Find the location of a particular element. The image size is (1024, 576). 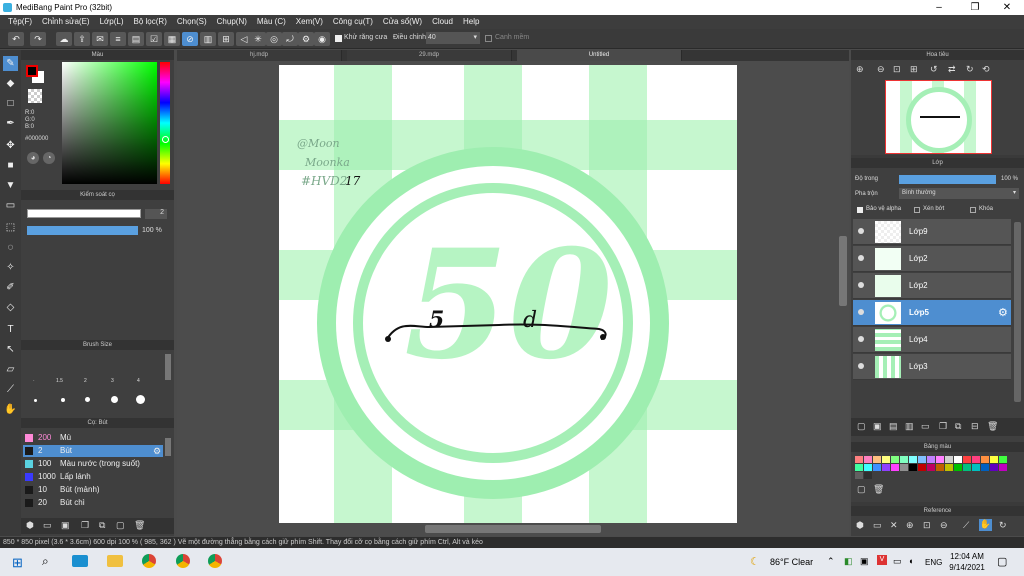

layer-row: Lớp9 is located at coordinates (932, 232).